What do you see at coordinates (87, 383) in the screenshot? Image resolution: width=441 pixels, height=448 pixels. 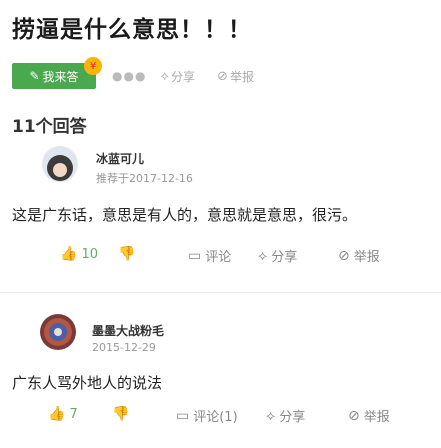 I see `answer-text: 广东人骂外地人的说法` at bounding box center [87, 383].